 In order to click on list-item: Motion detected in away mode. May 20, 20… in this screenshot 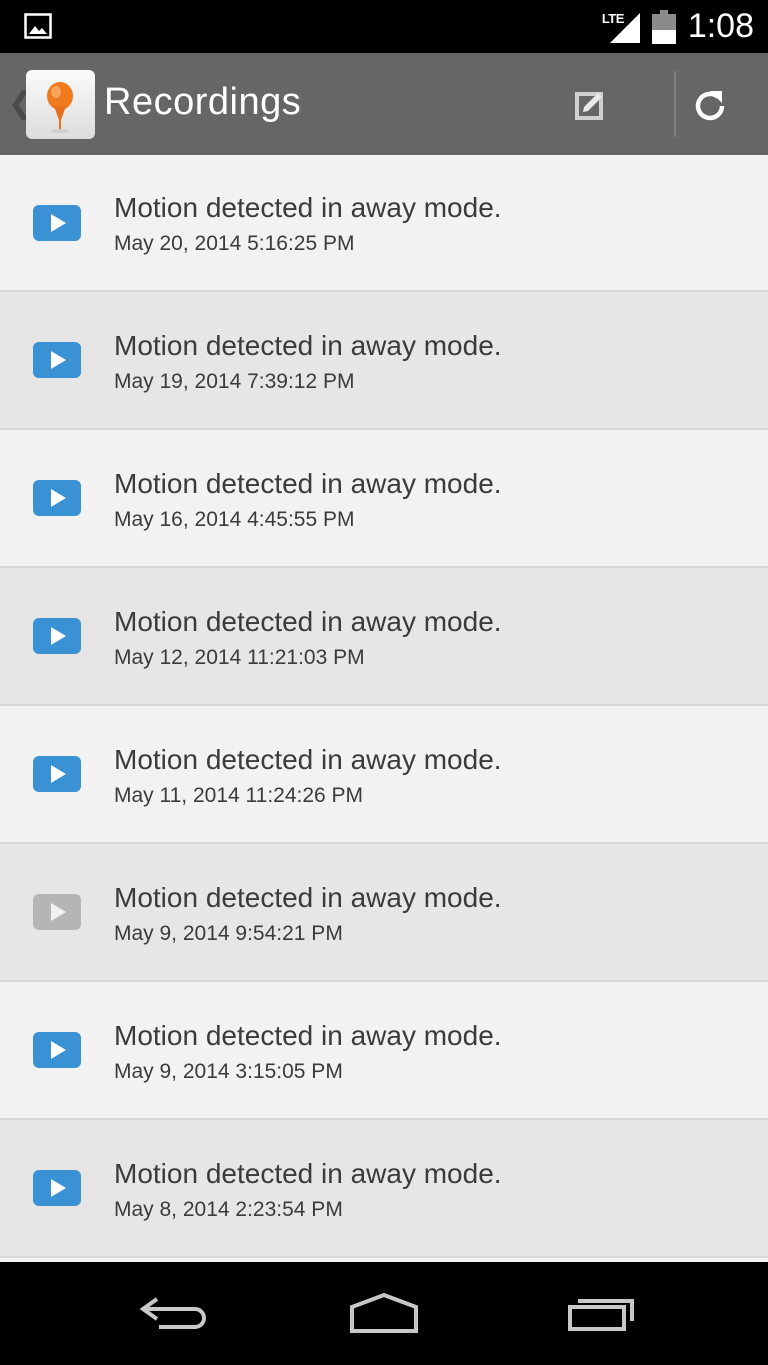, I will do `click(384, 223)`.